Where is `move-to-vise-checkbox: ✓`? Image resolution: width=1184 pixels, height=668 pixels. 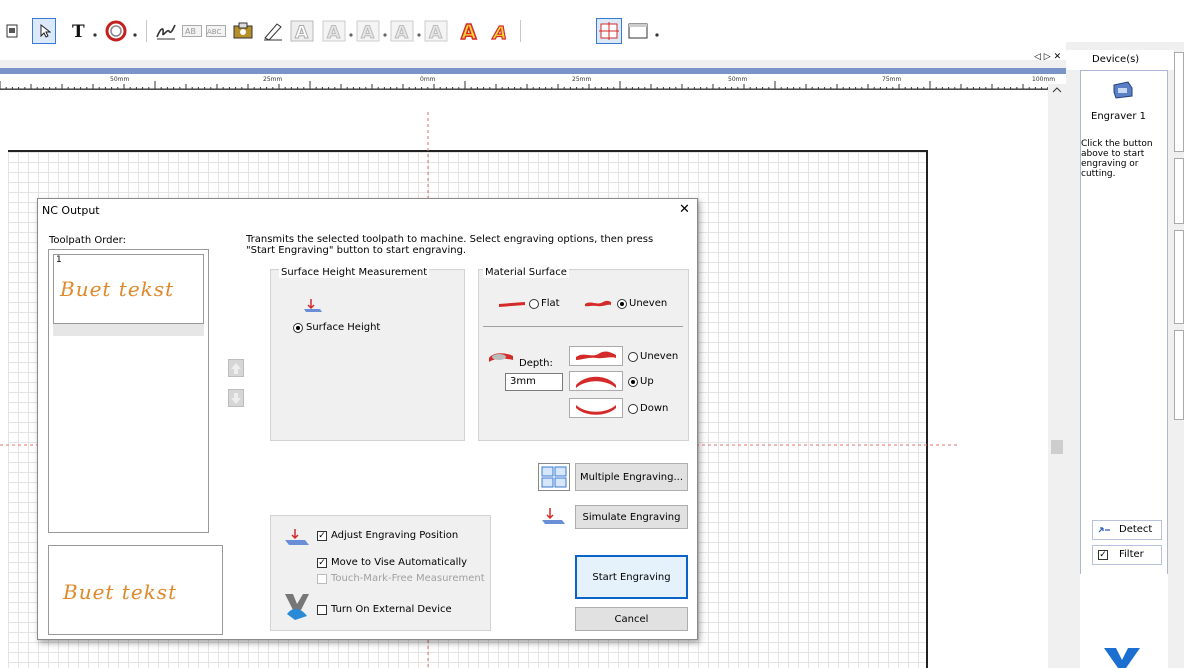
move-to-vise-checkbox: ✓ is located at coordinates (322, 563).